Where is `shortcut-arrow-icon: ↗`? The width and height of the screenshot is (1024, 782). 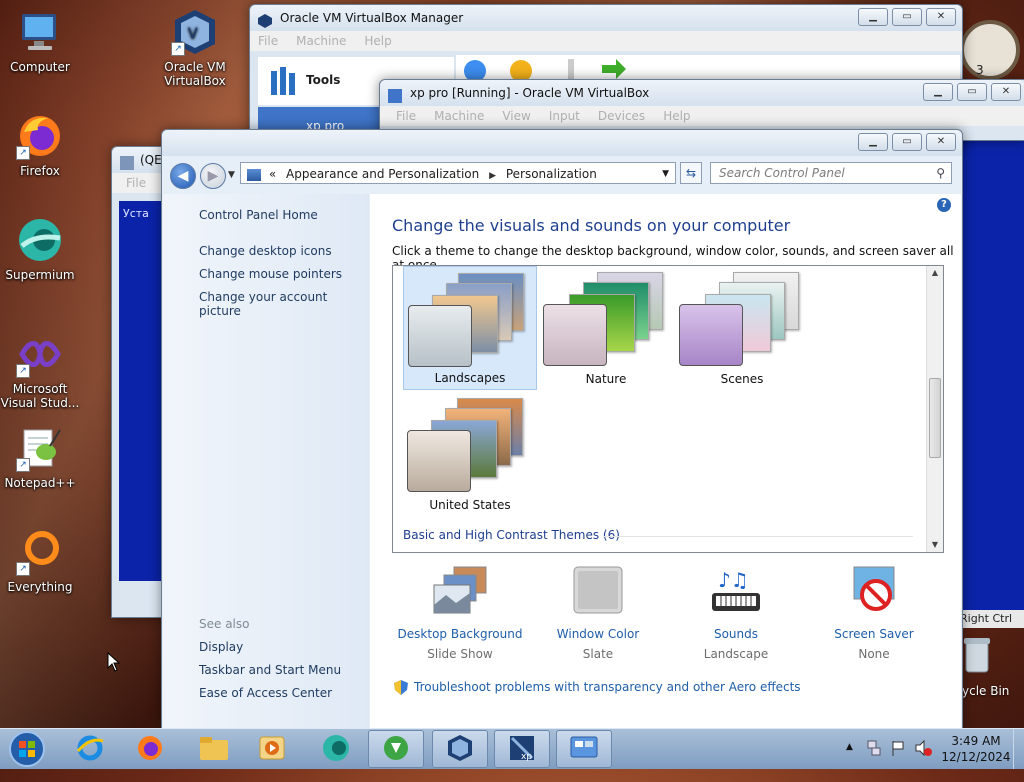
shortcut-arrow-icon: ↗ is located at coordinates (178, 49).